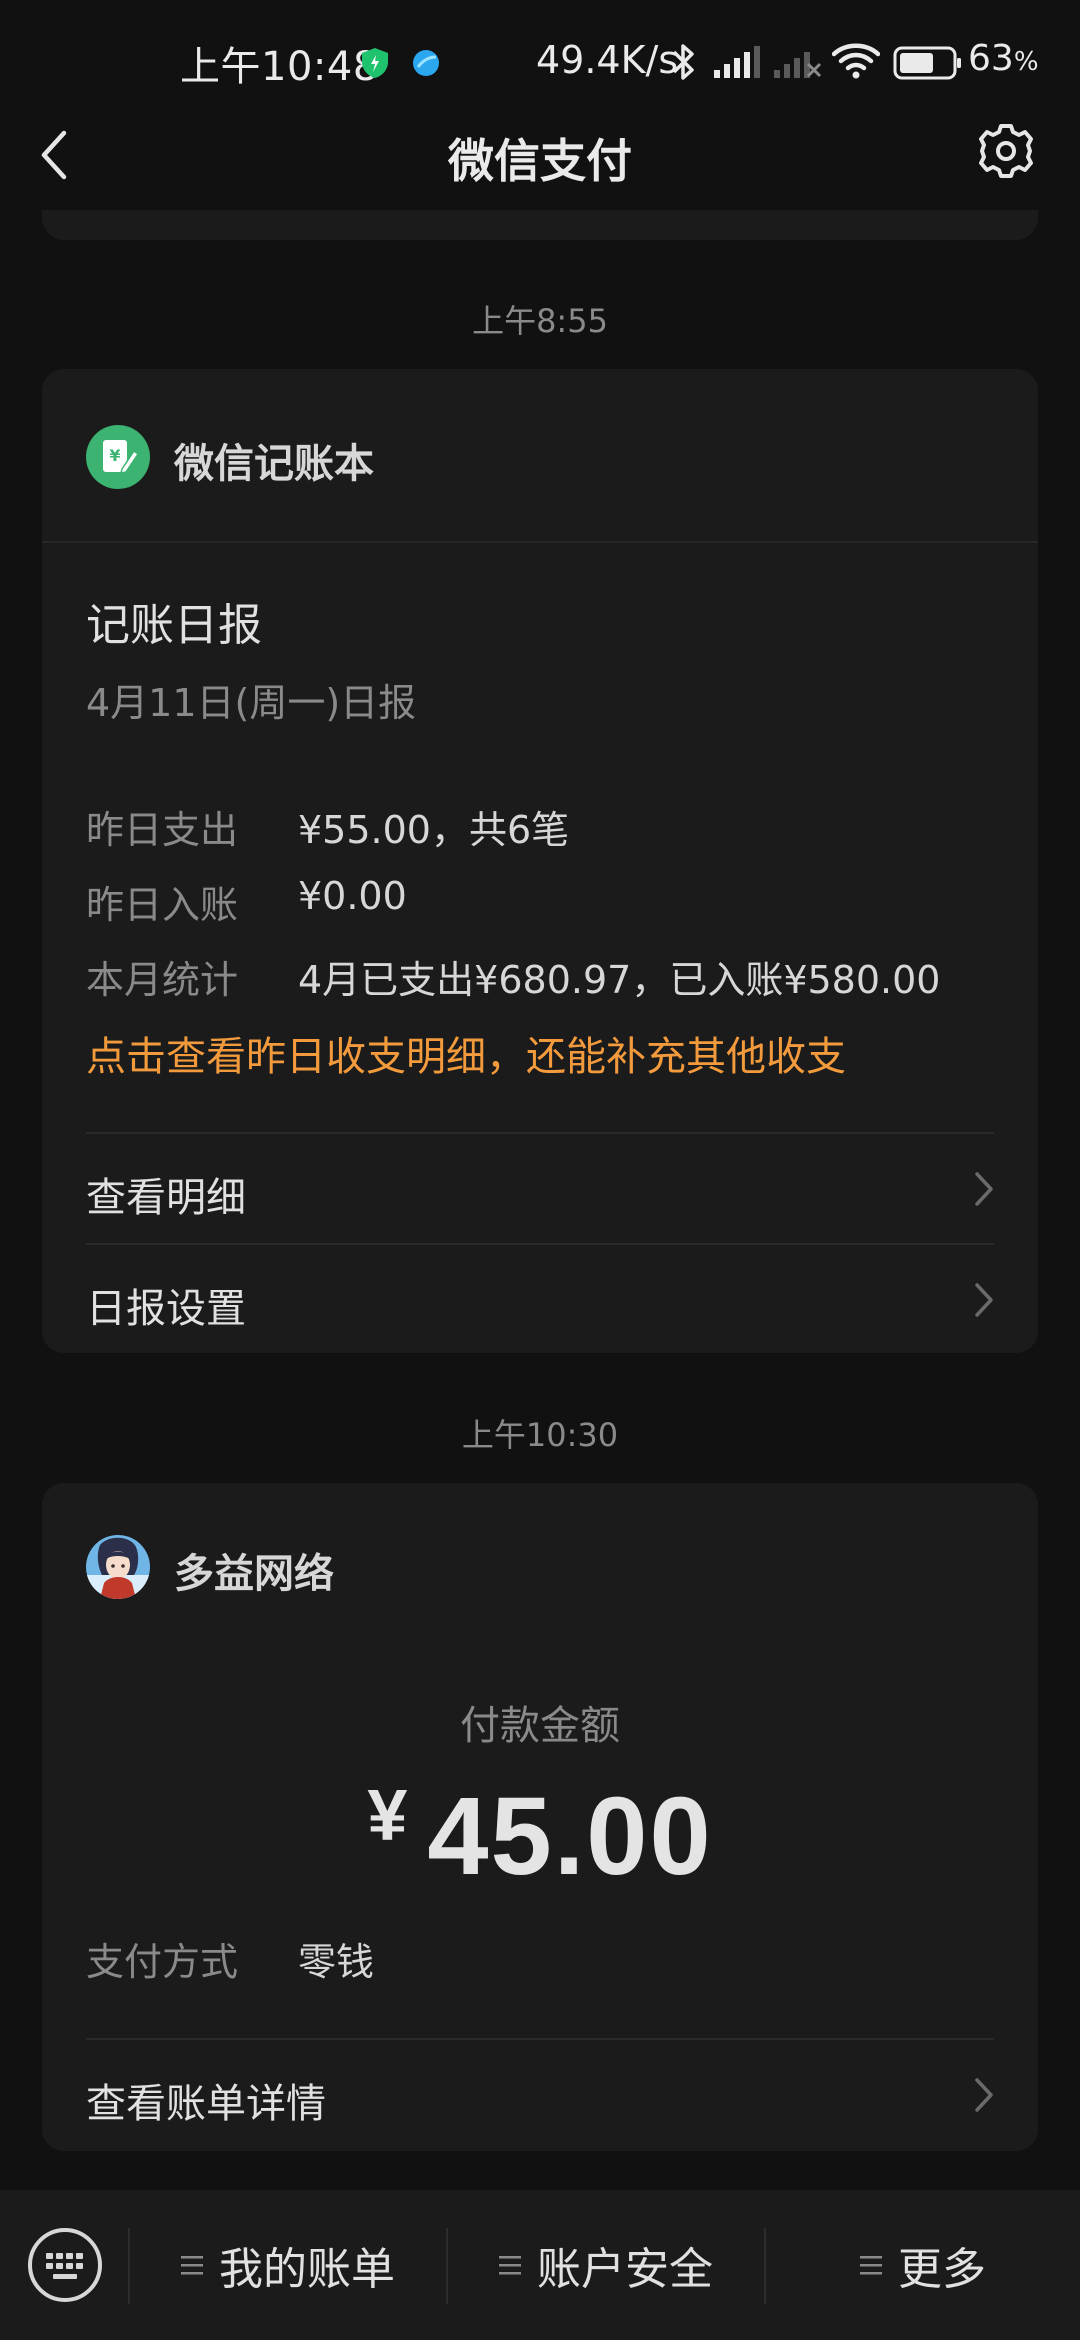 This screenshot has height=2340, width=1080. What do you see at coordinates (683, 62) in the screenshot?
I see `bluetooth-icon` at bounding box center [683, 62].